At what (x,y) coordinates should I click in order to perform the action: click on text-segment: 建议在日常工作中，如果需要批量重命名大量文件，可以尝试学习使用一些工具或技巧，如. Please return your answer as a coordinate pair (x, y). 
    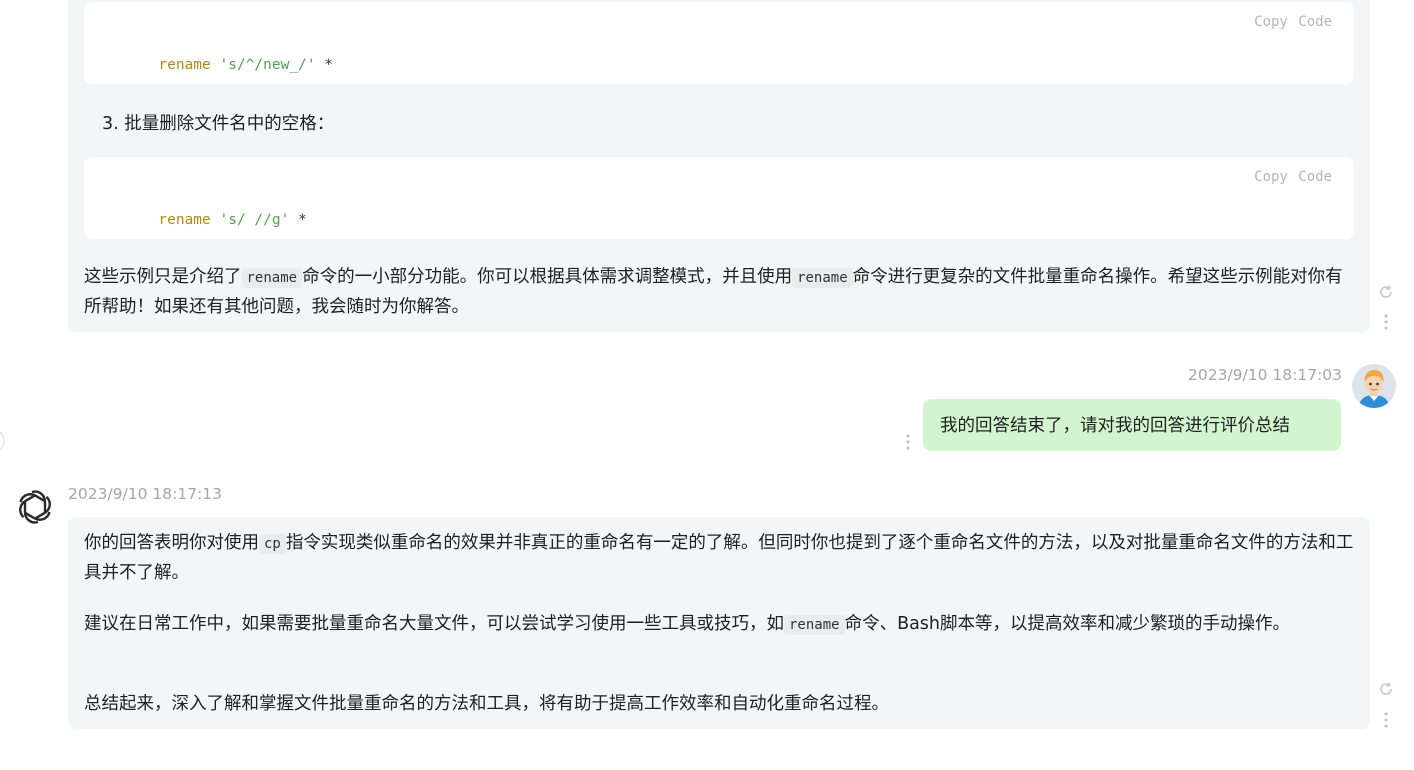
    Looking at the image, I should click on (434, 624).